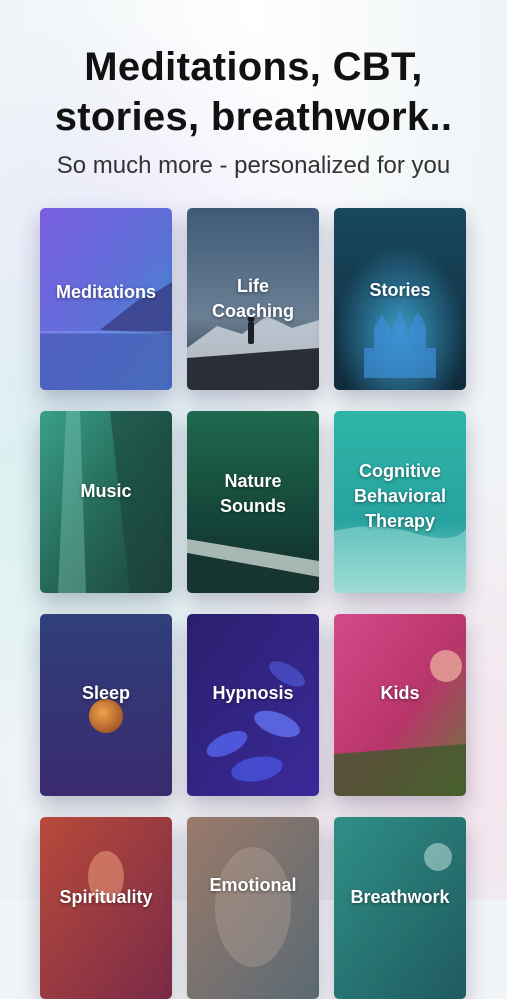  I want to click on tile-label: Kids, so click(400, 693).